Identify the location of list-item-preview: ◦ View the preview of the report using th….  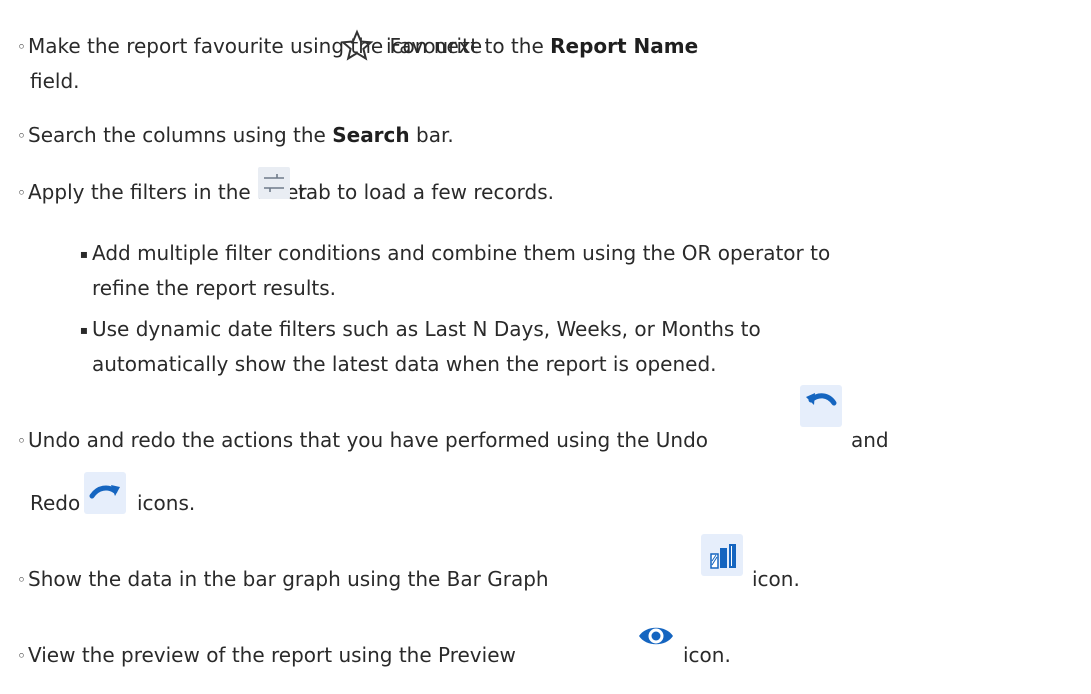
(258, 656).